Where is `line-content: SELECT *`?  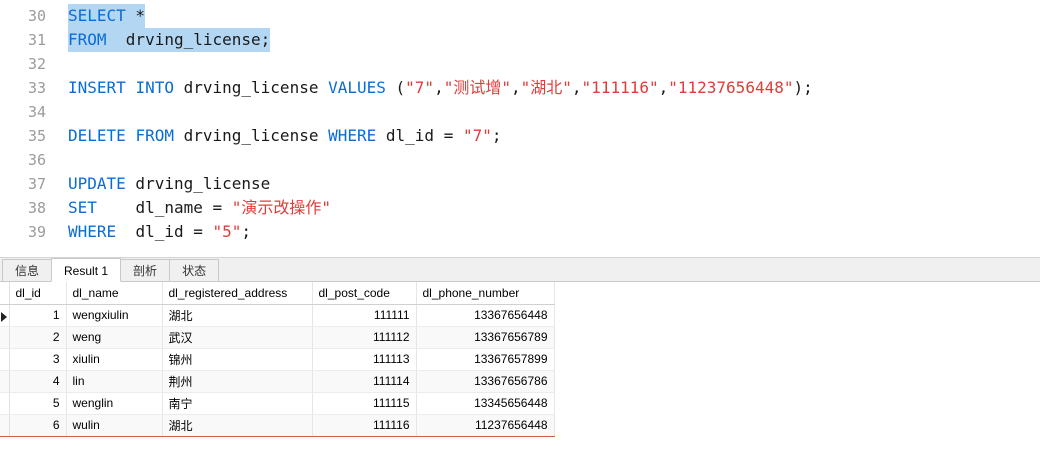
line-content: SELECT * is located at coordinates (107, 16).